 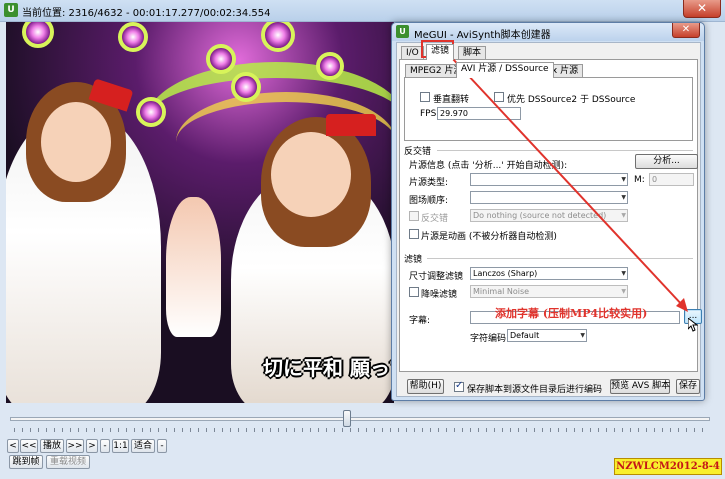 I want to click on next-frame-button: >, so click(x=92, y=446).